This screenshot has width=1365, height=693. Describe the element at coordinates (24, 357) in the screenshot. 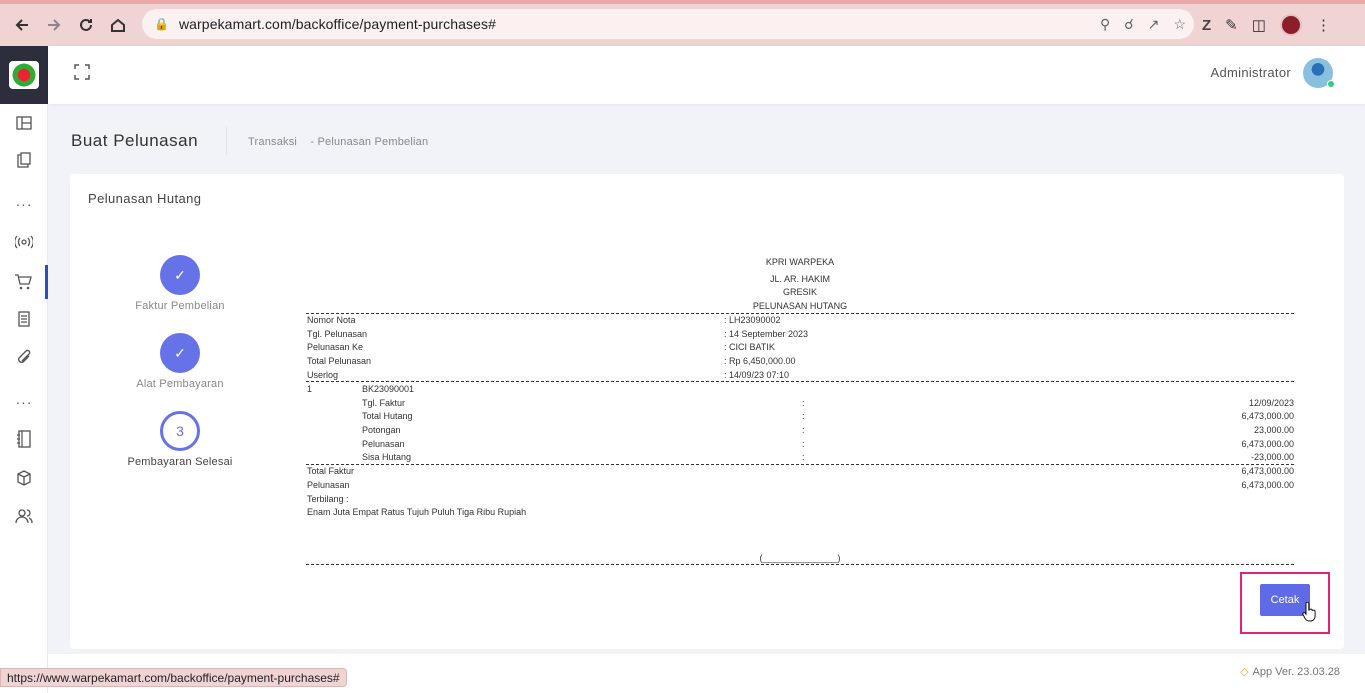

I see `paperclip-icon` at that location.